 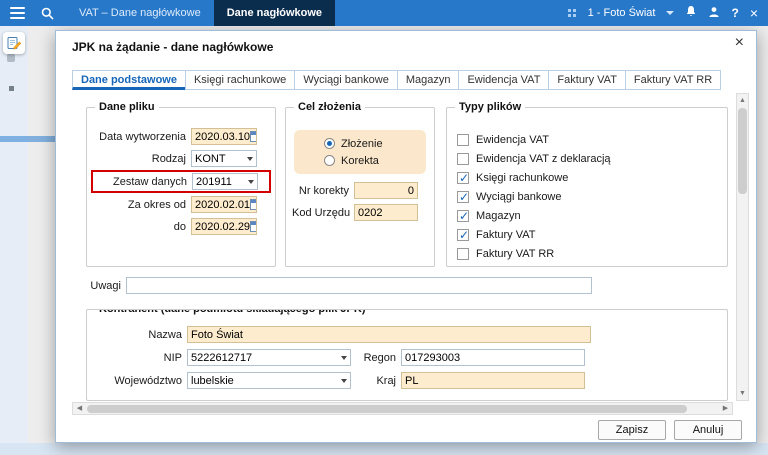 What do you see at coordinates (734, 13) in the screenshot?
I see `help-icon: ?` at bounding box center [734, 13].